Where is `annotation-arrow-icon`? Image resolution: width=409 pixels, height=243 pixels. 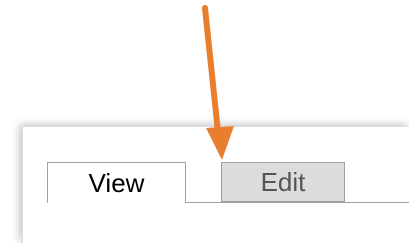 annotation-arrow-icon is located at coordinates (218, 82).